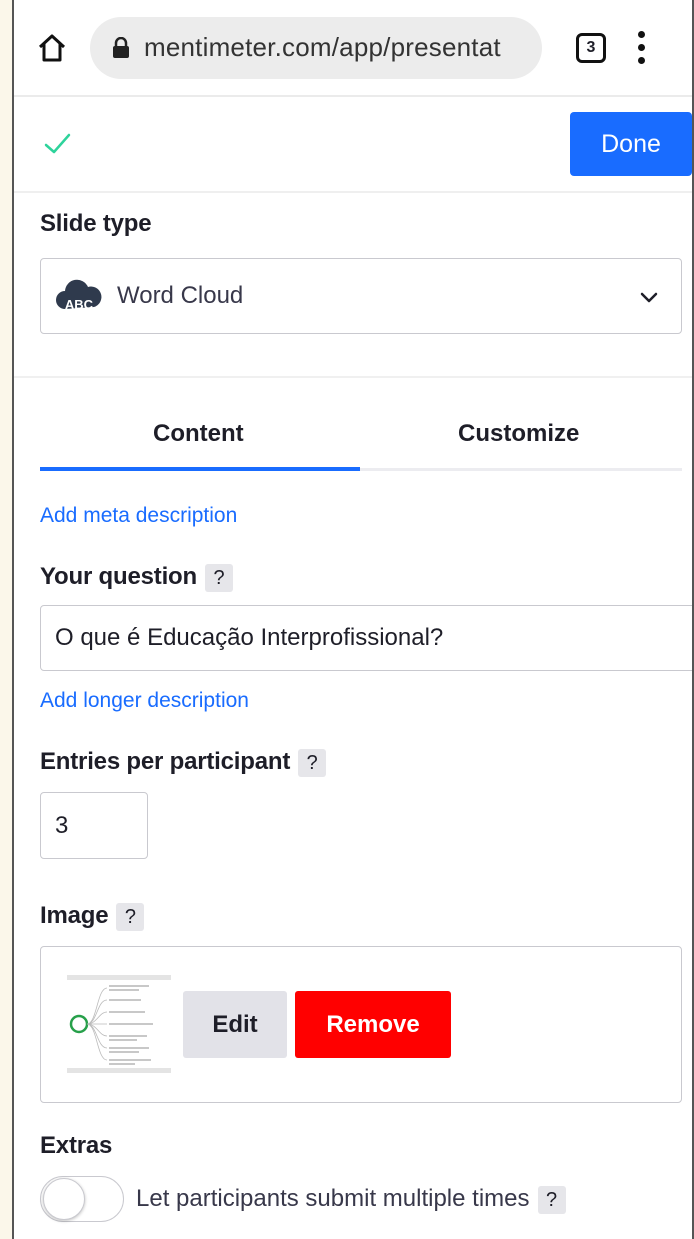 This screenshot has width=694, height=1239. What do you see at coordinates (366, 638) in the screenshot?
I see `question-input: O que é Educação Interprofissional?` at bounding box center [366, 638].